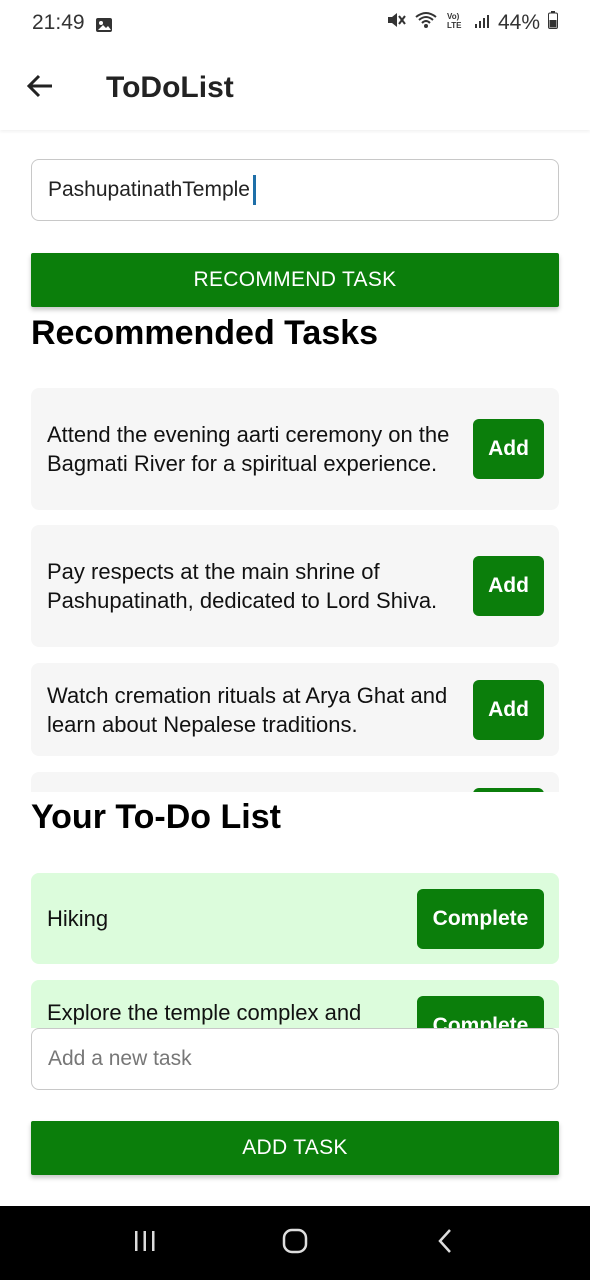 This screenshot has width=590, height=1280. I want to click on status-time: 21:49, so click(58, 22).